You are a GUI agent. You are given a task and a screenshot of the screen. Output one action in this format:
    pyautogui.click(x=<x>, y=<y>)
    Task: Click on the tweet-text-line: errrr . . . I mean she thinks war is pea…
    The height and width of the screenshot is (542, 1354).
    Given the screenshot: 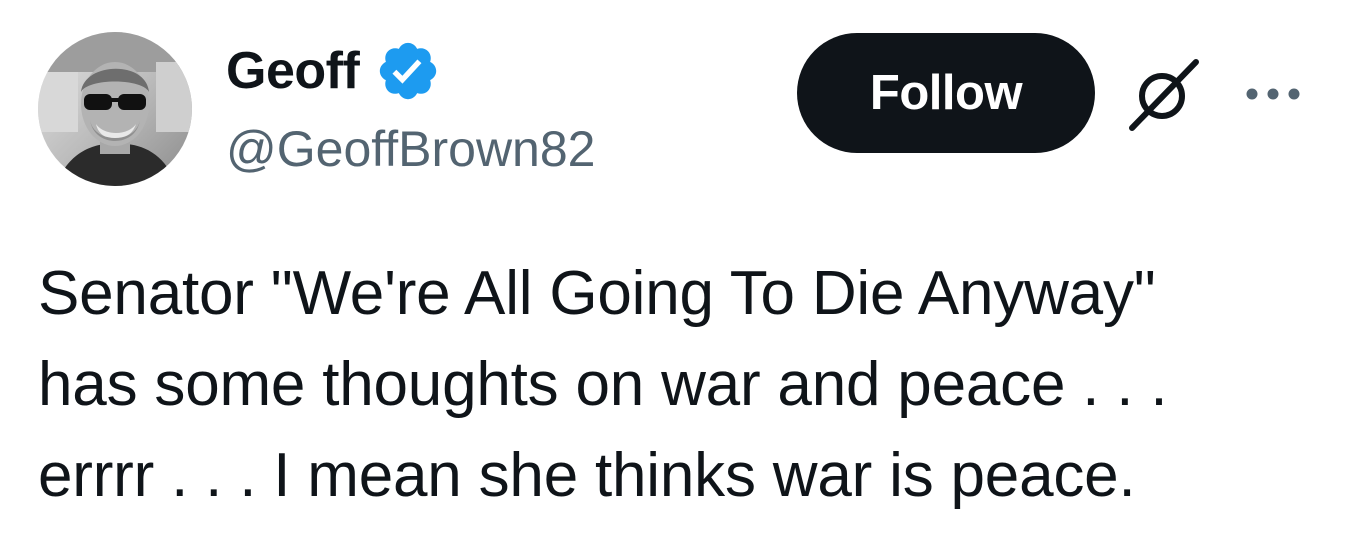 What is the action you would take?
    pyautogui.click(x=587, y=475)
    